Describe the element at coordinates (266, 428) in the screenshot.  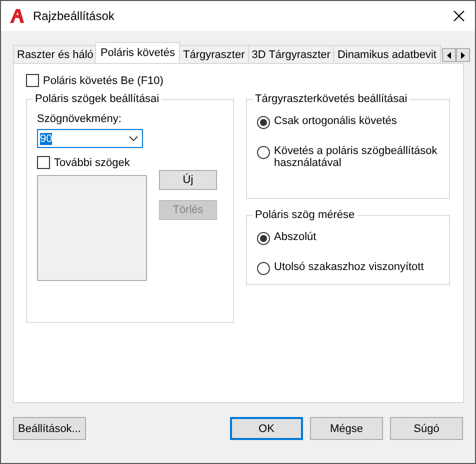
I see `ok-button: OK` at that location.